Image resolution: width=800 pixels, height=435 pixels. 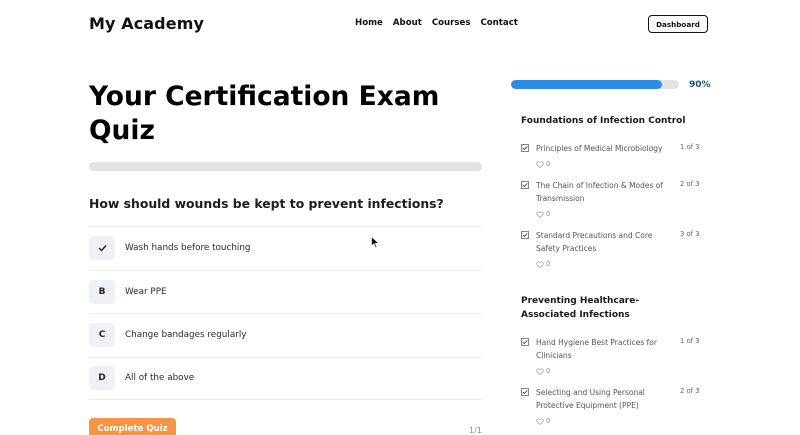 What do you see at coordinates (102, 291) in the screenshot?
I see `answer-badge: B` at bounding box center [102, 291].